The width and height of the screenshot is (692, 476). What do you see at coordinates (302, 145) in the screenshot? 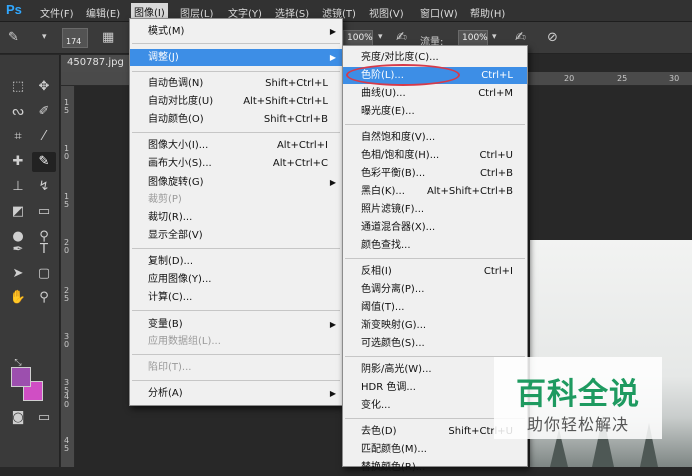
I see `menu-item-shortcut: Alt+Ctrl+I` at bounding box center [302, 145].